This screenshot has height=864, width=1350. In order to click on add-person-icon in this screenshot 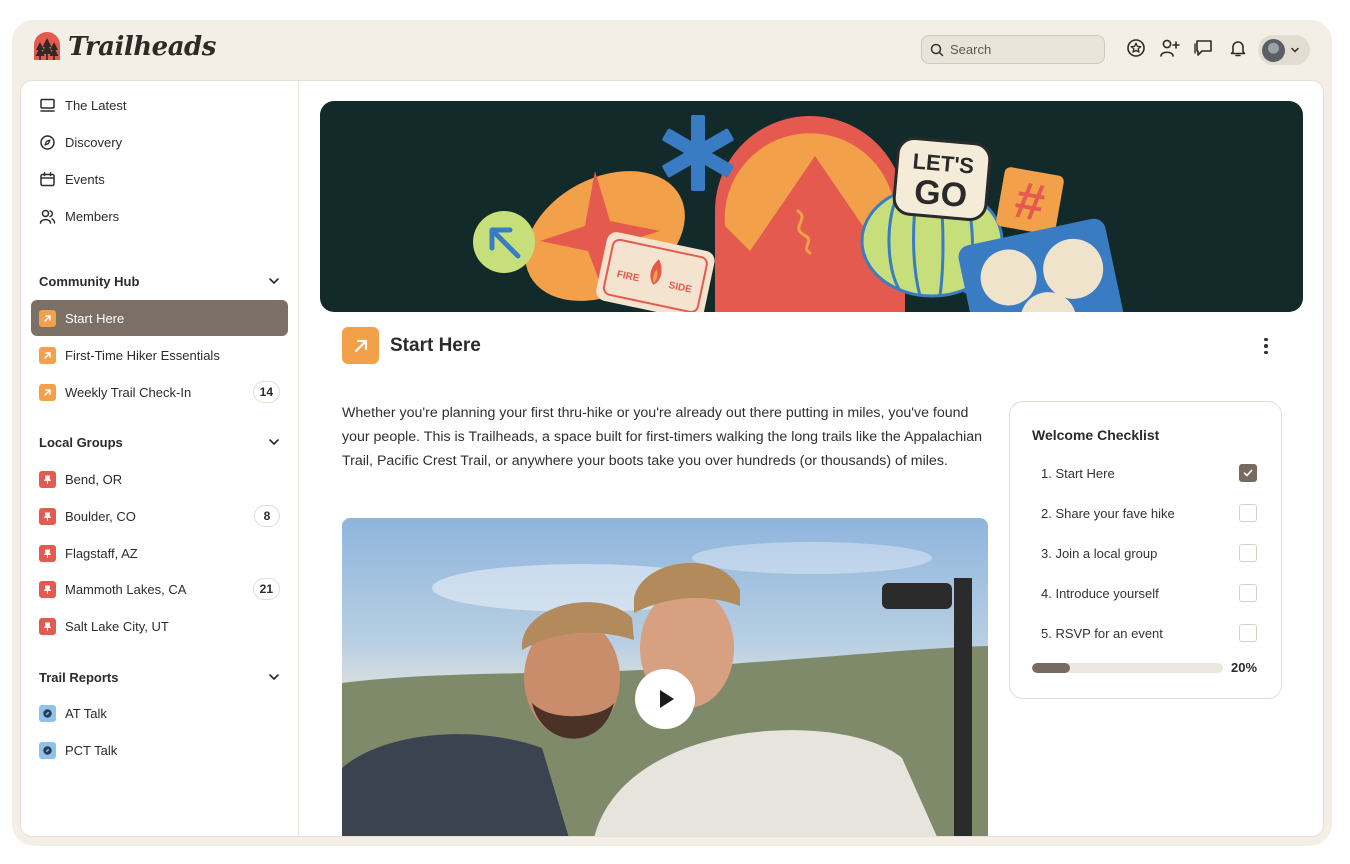, I will do `click(1170, 48)`.